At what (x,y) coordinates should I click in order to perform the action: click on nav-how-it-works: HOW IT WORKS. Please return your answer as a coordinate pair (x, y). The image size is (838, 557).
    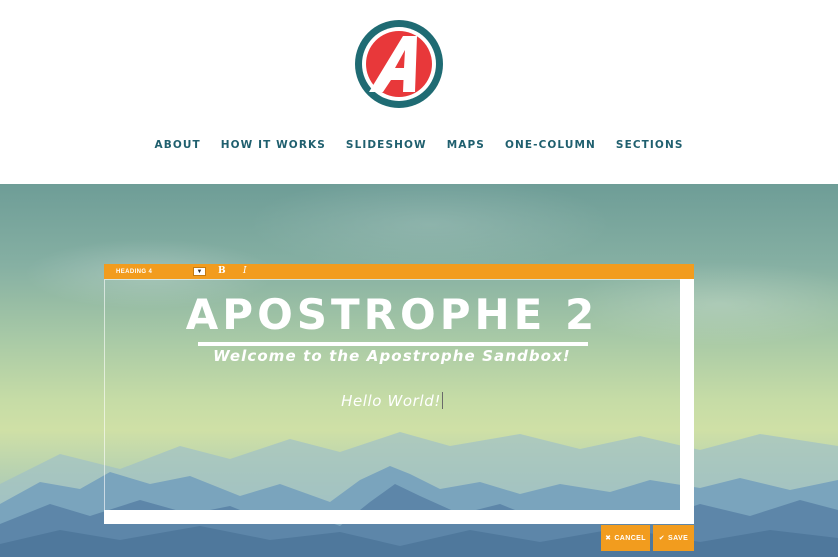
    Looking at the image, I should click on (273, 145).